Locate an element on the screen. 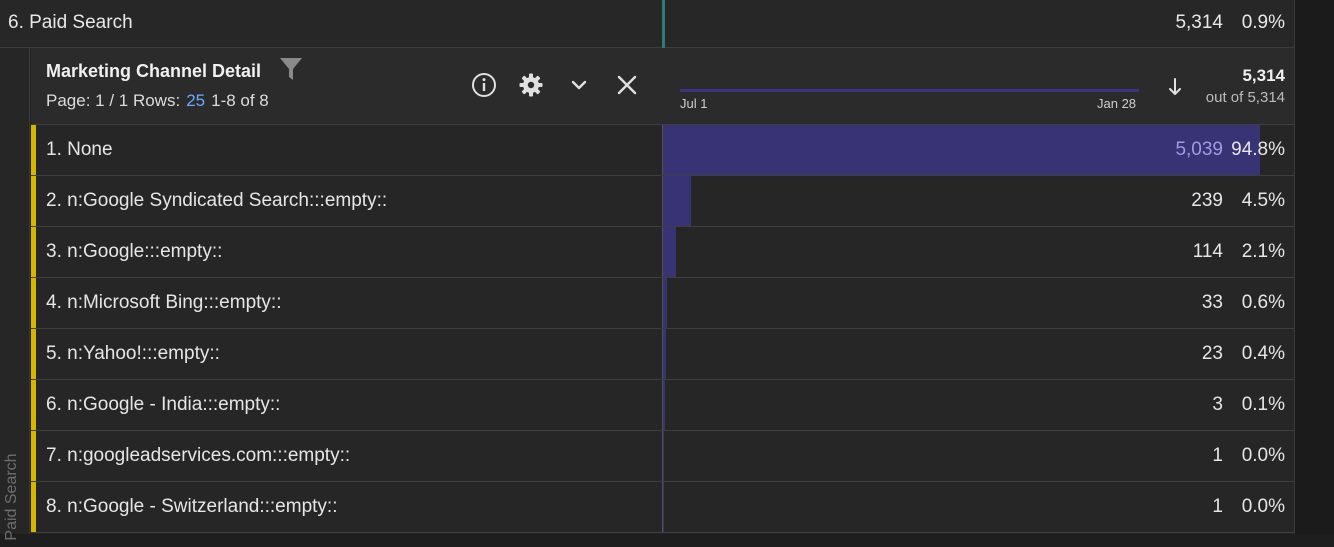  breakdown-title: Marketing Channel Detail is located at coordinates (153, 71).